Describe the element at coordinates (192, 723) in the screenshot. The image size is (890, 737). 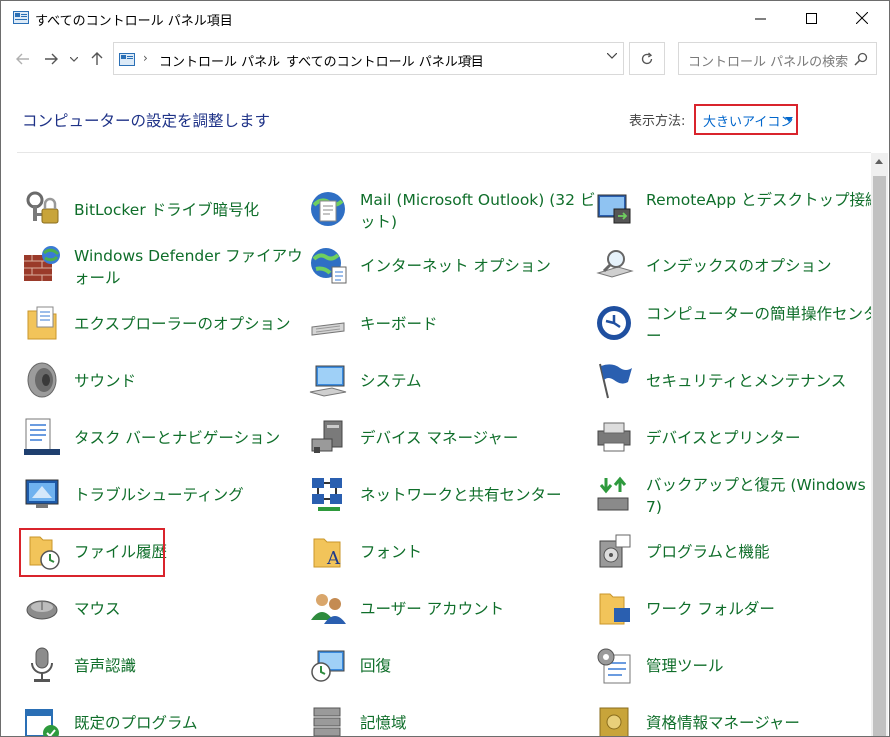
I see `item-label: 既定のプログラム` at that location.